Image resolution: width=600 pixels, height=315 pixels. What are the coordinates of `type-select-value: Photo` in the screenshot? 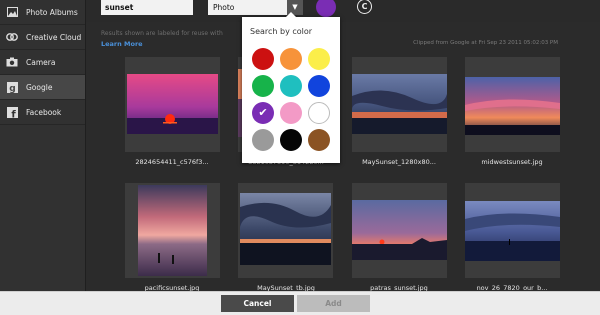 It's located at (224, 7).